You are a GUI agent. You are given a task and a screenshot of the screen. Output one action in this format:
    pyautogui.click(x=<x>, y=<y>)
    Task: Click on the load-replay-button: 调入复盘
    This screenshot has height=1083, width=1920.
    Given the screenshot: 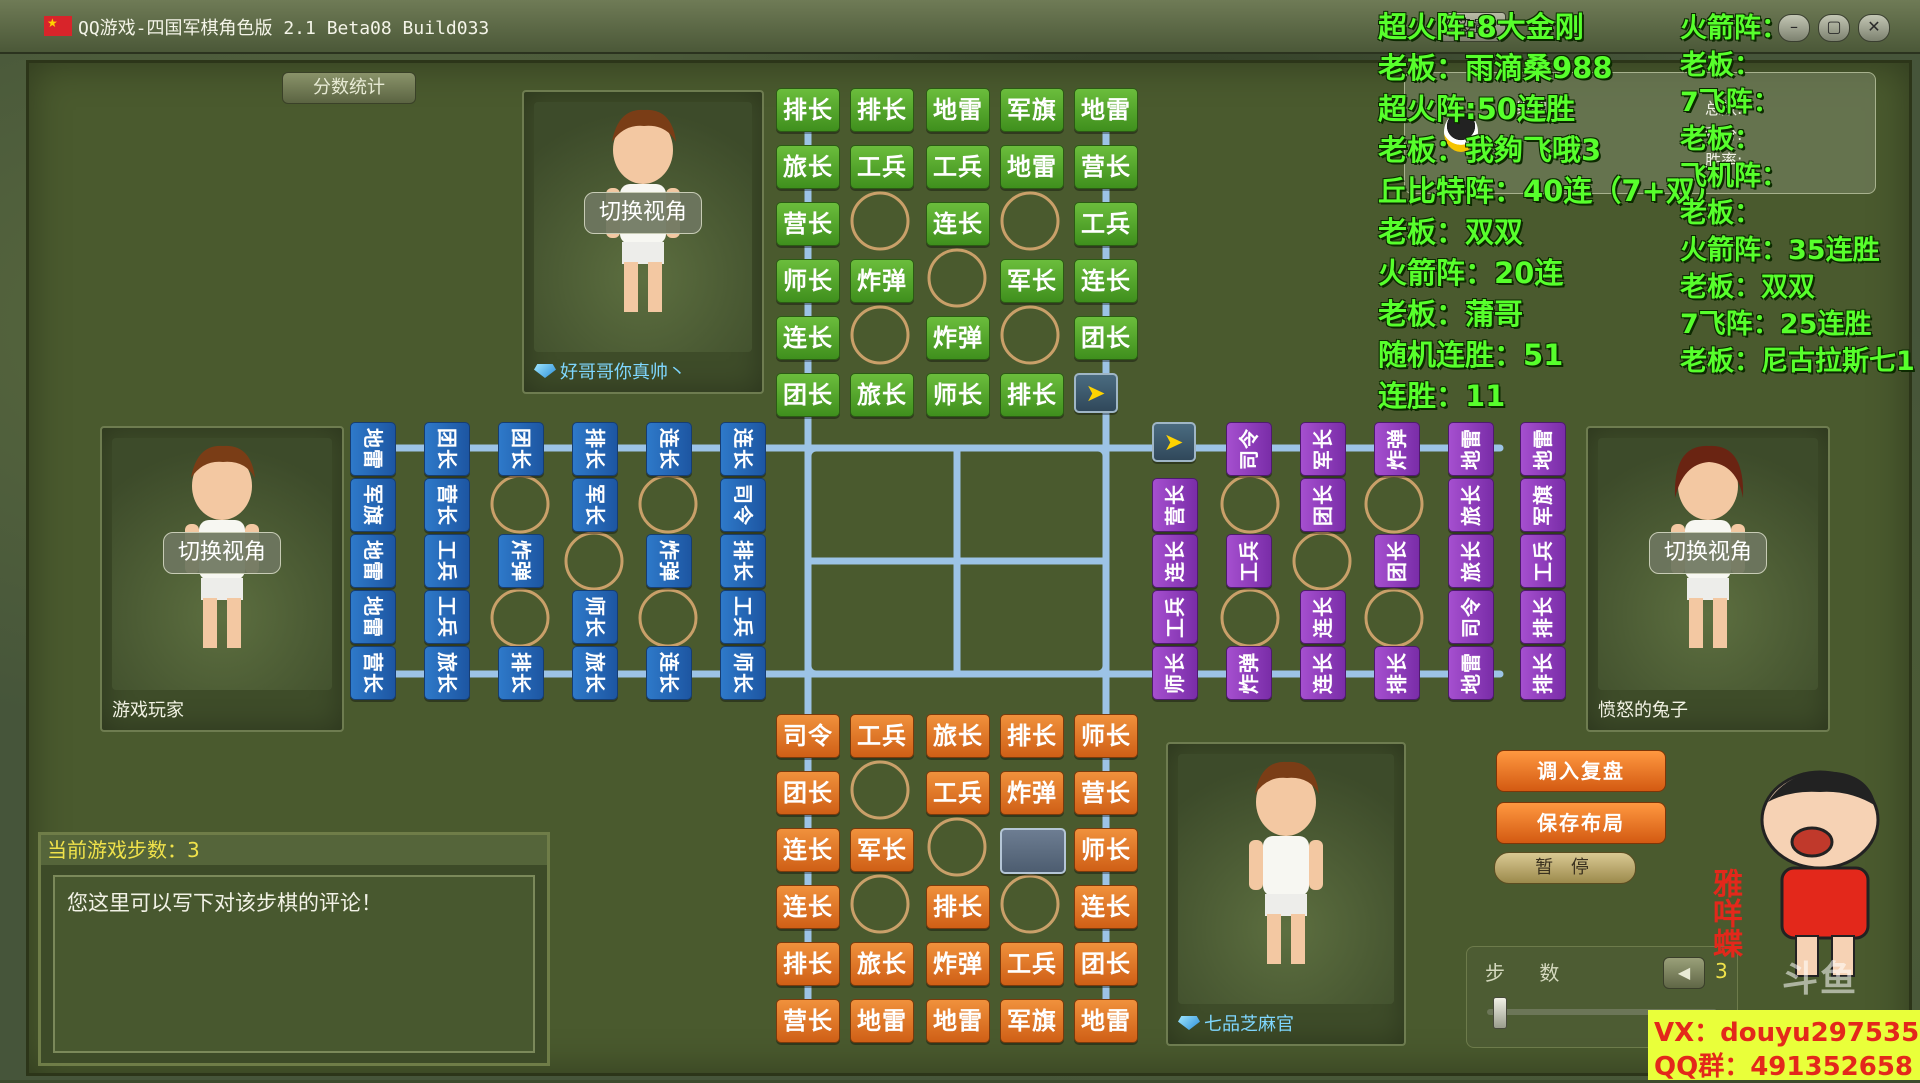 What is the action you would take?
    pyautogui.click(x=1581, y=771)
    